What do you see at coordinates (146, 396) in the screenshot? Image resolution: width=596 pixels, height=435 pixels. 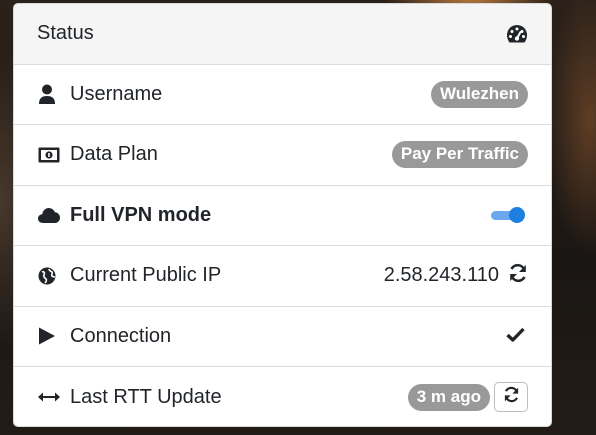 I see `rtt-label: Last RTT Update` at bounding box center [146, 396].